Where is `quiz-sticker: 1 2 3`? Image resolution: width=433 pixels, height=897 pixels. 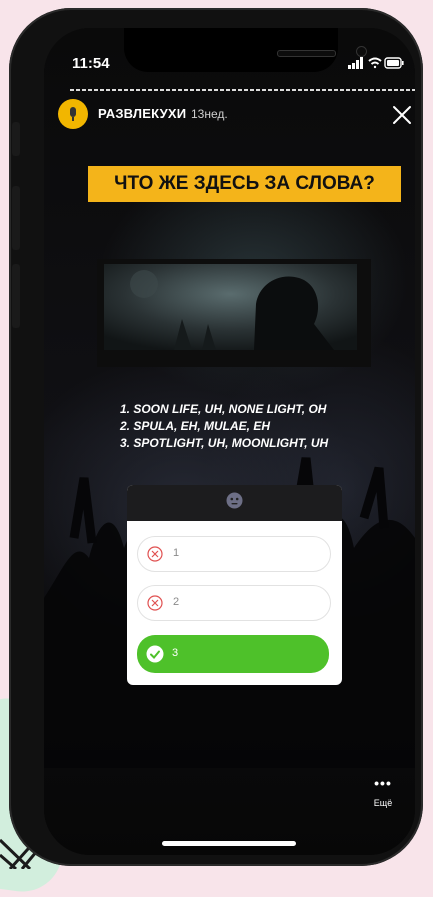 quiz-sticker: 1 2 3 is located at coordinates (234, 585).